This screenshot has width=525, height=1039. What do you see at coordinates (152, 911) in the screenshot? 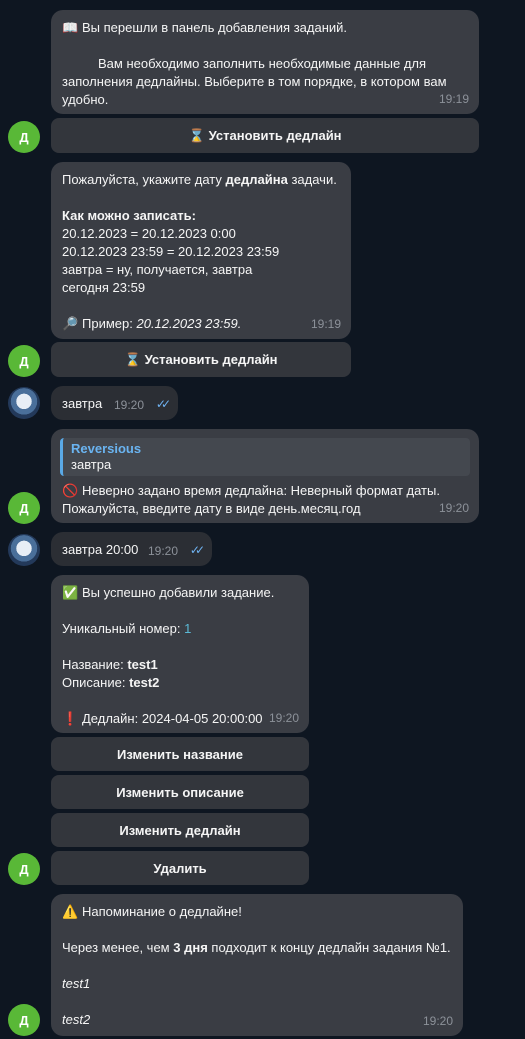
I see `message-line: ⚠️ Напоминание о дедлайне!` at bounding box center [152, 911].